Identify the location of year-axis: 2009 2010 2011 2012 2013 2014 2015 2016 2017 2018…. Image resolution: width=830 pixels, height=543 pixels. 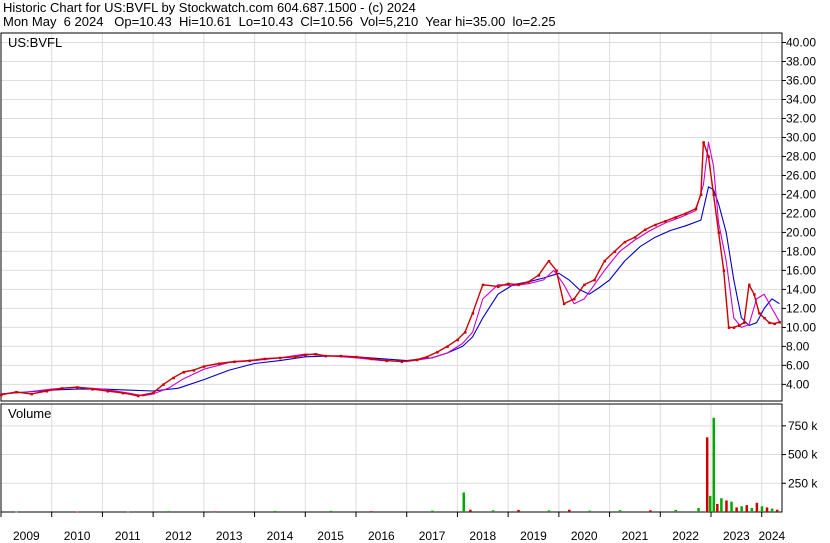
(393, 527).